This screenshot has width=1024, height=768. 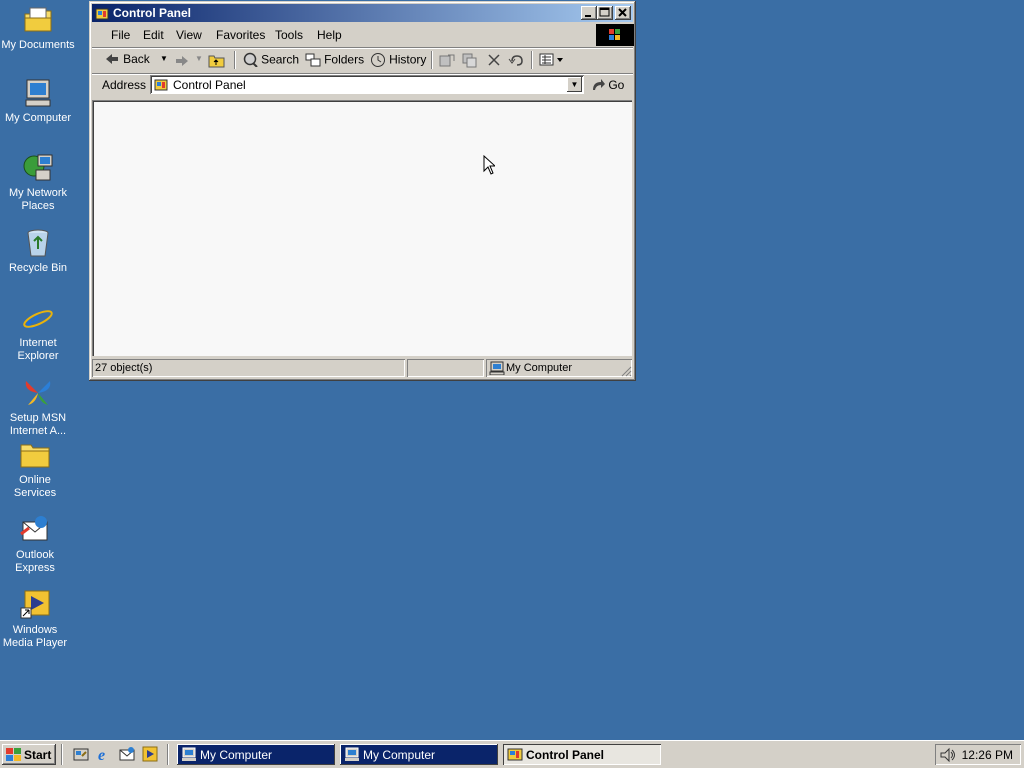 What do you see at coordinates (616, 84) in the screenshot?
I see `go-label: Go` at bounding box center [616, 84].